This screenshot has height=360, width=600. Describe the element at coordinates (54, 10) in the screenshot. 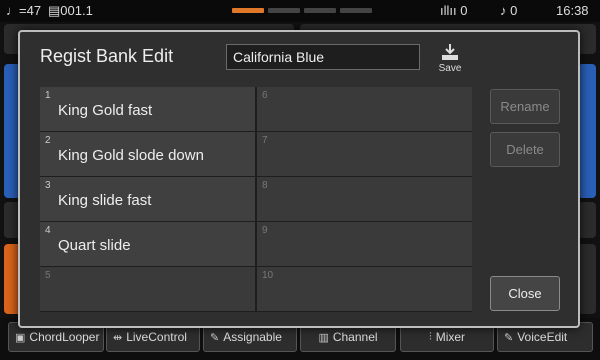

I see `bar-icon: ▤` at that location.